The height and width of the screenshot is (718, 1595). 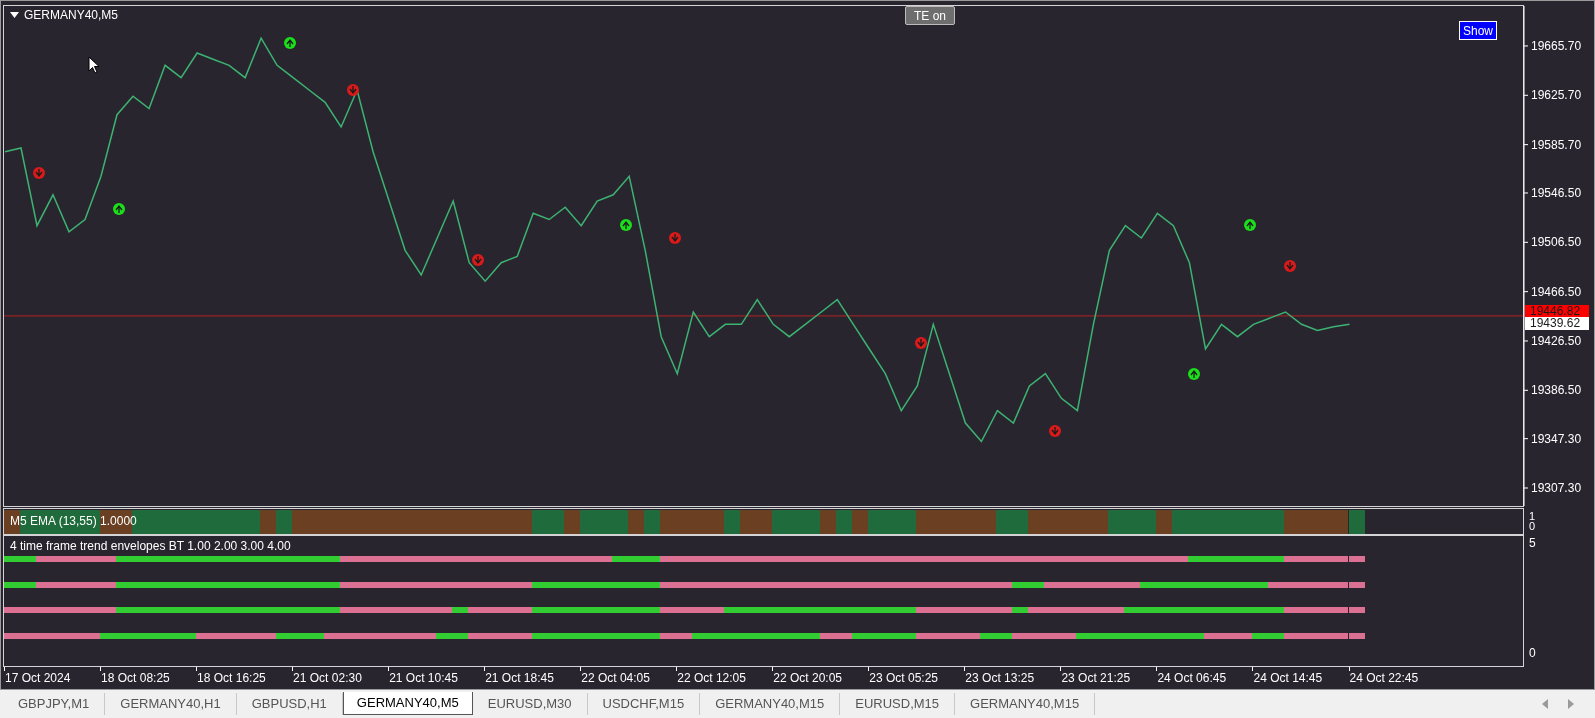 I want to click on time-axis-label: 24 Oct 22:45, so click(x=1384, y=678).